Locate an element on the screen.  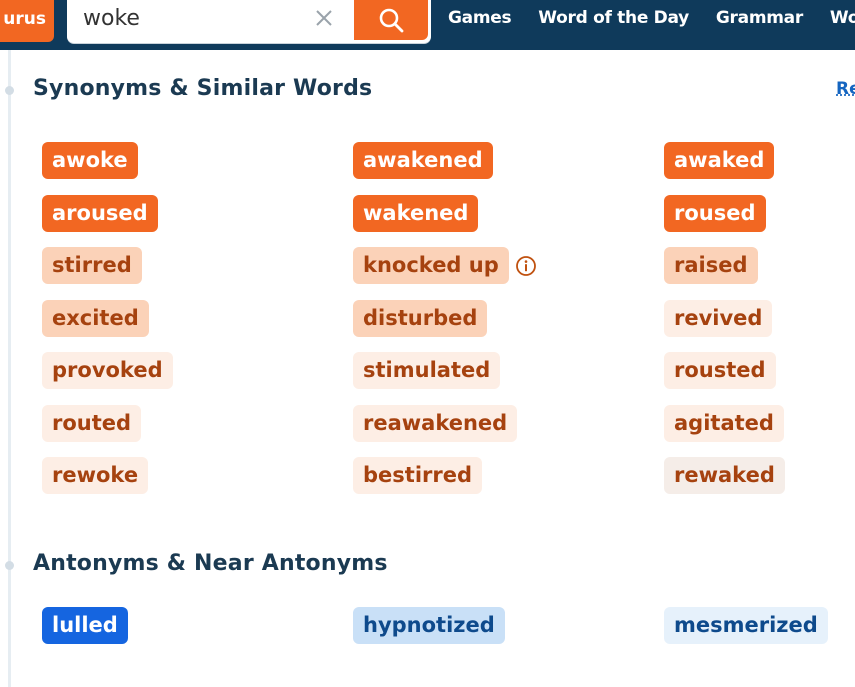
synonyms-cell: excited is located at coordinates (95, 318).